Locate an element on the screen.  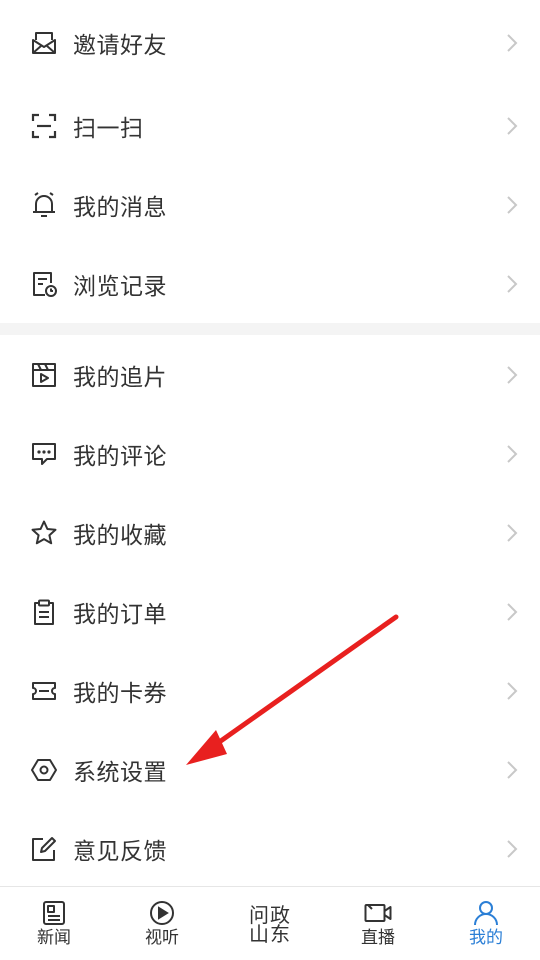
menu-item-label: 我的消息 is located at coordinates (120, 207).